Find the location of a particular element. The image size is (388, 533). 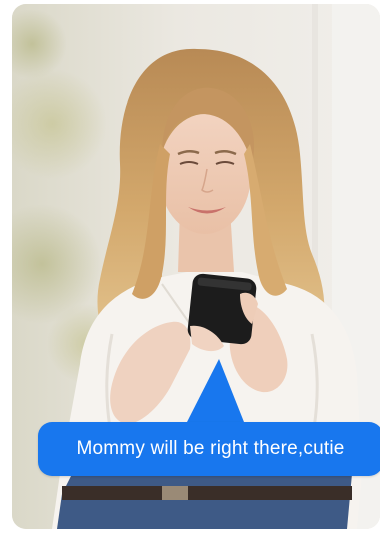

speech-bubble-text: Mommy will be right there,cutie is located at coordinates (210, 448).